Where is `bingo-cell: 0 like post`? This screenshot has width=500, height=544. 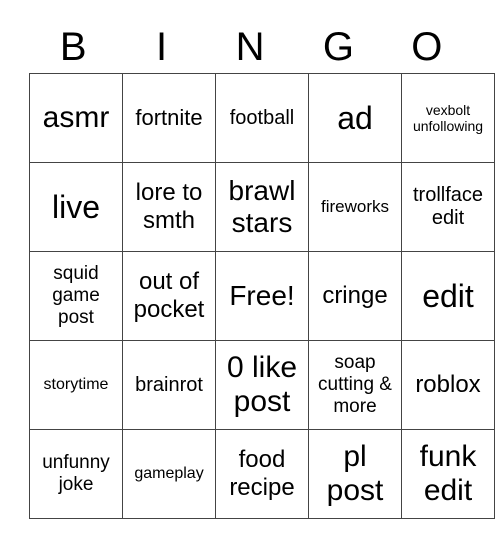 bingo-cell: 0 like post is located at coordinates (262, 385).